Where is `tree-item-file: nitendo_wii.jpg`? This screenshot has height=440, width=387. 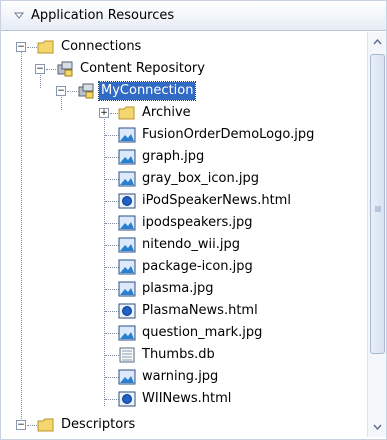
tree-item-file: nitendo_wii.jpg is located at coordinates (180, 245).